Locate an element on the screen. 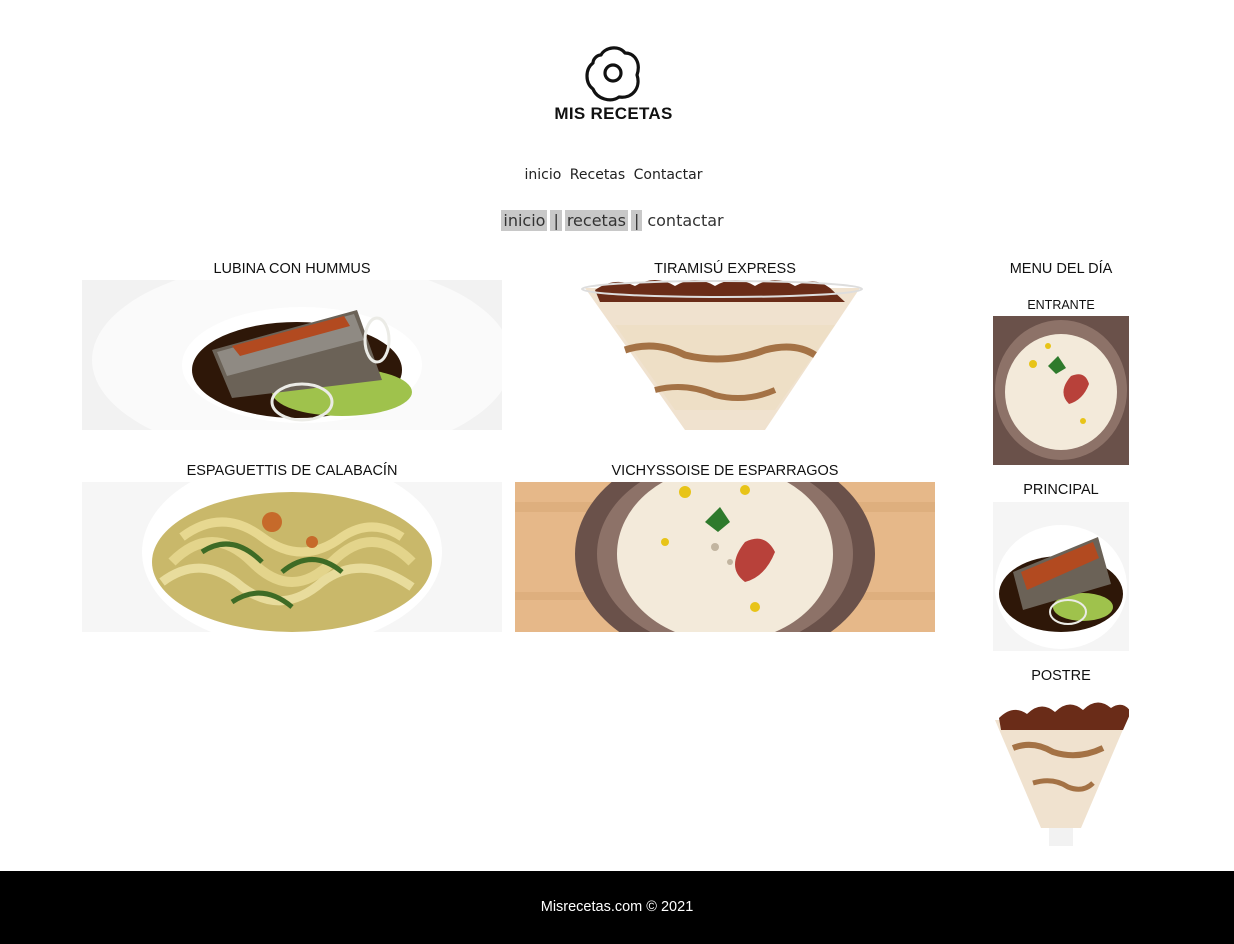 Image resolution: width=1234 pixels, height=944 pixels. recipe-title: ESPAGUETTIS DE CALABACÍN is located at coordinates (292, 471).